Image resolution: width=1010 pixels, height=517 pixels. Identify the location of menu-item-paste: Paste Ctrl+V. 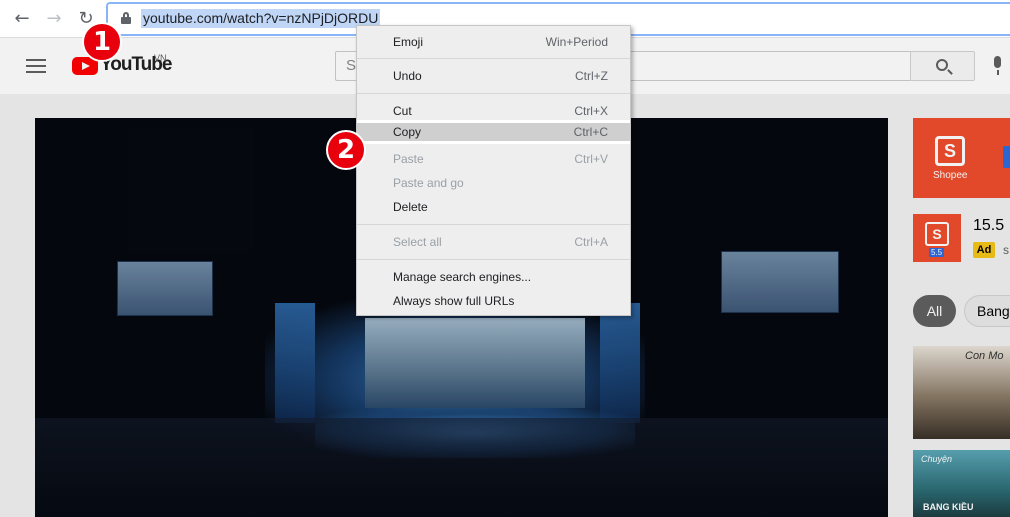
(493, 159).